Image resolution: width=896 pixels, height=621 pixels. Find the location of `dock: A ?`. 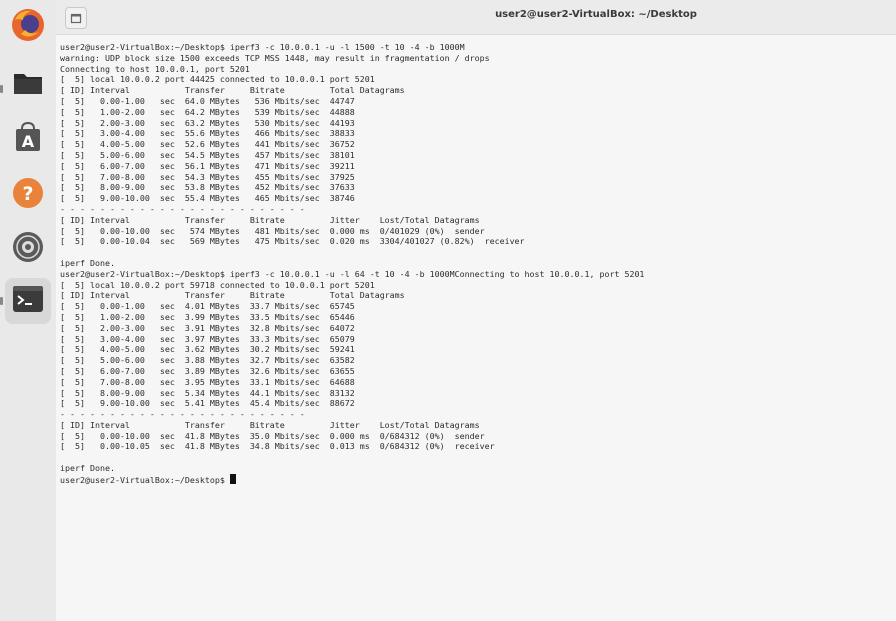

dock: A ? is located at coordinates (28, 310).